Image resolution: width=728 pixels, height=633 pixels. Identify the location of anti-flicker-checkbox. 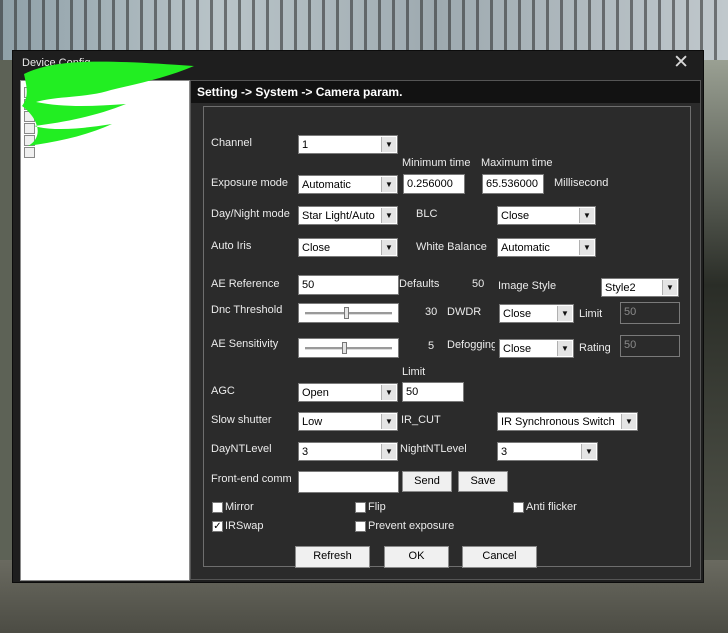
(518, 507).